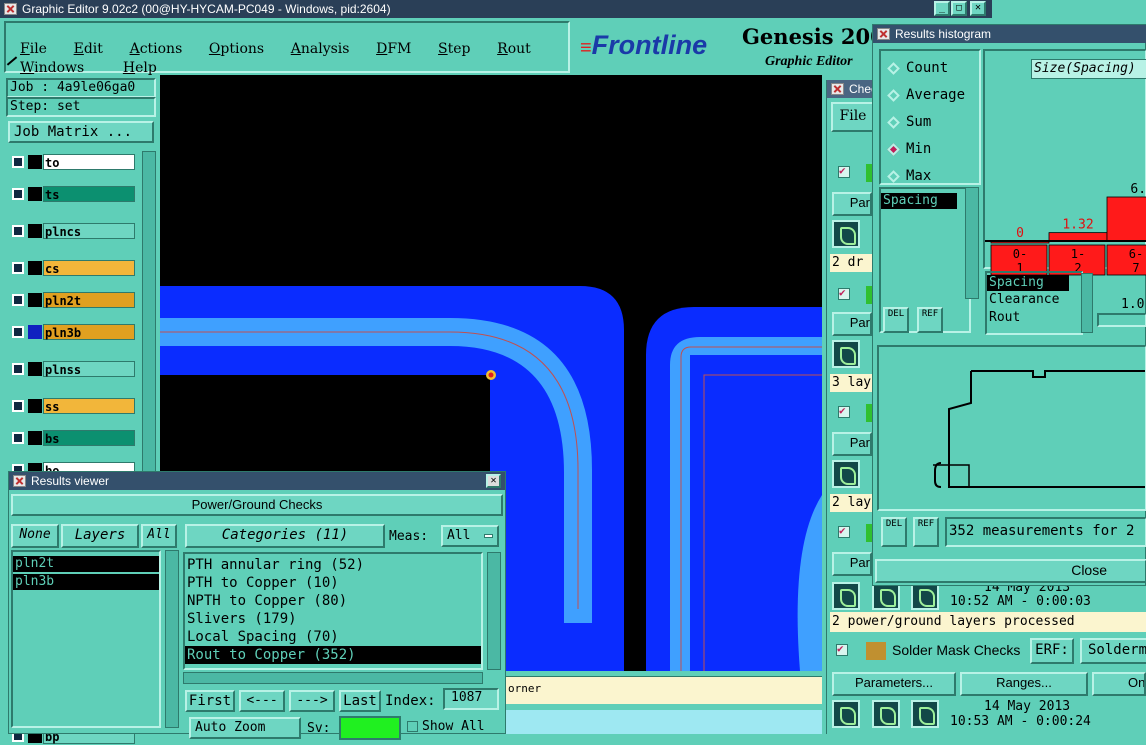 This screenshot has width=1146, height=745. Describe the element at coordinates (285, 536) in the screenshot. I see `categories-button: Categories (11)` at that location.